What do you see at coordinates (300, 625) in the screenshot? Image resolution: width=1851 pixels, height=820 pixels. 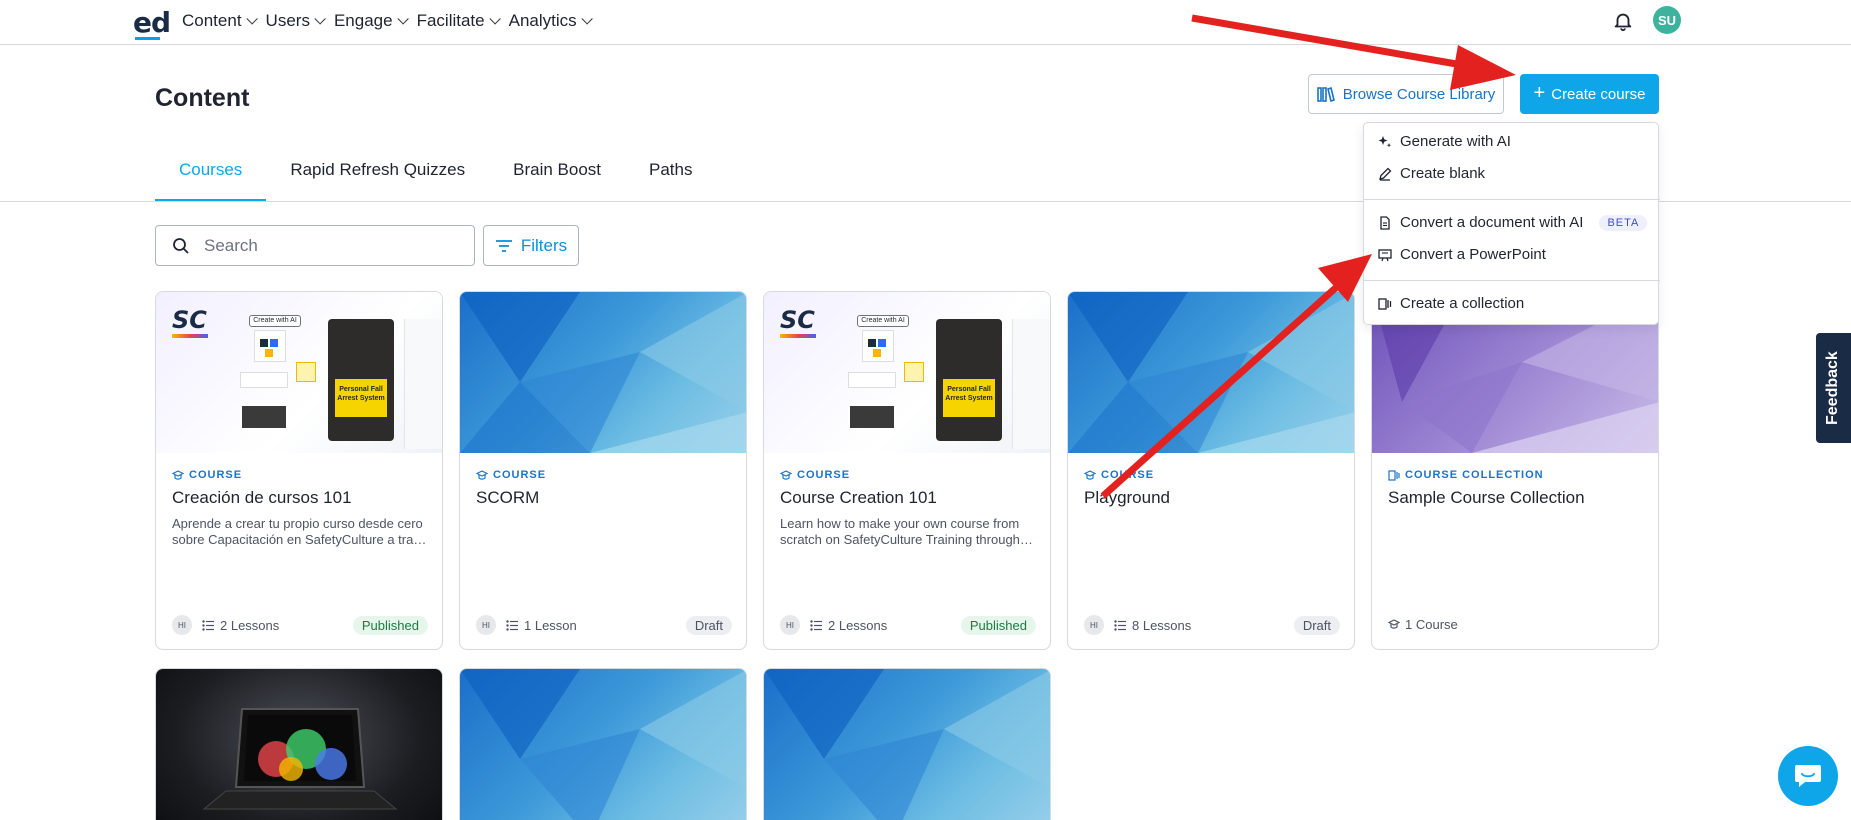 I see `card-footer: HI 2 Lessons Published` at bounding box center [300, 625].